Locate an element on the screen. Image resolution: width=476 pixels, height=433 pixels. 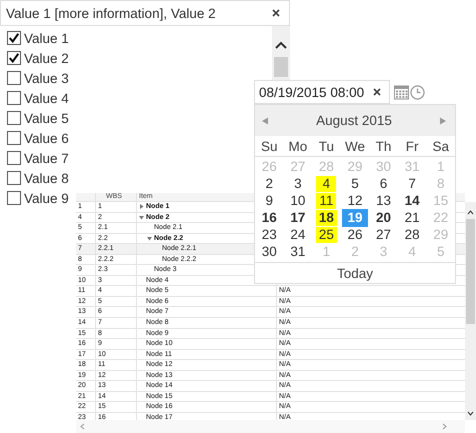
weekday-label: We is located at coordinates (355, 146).